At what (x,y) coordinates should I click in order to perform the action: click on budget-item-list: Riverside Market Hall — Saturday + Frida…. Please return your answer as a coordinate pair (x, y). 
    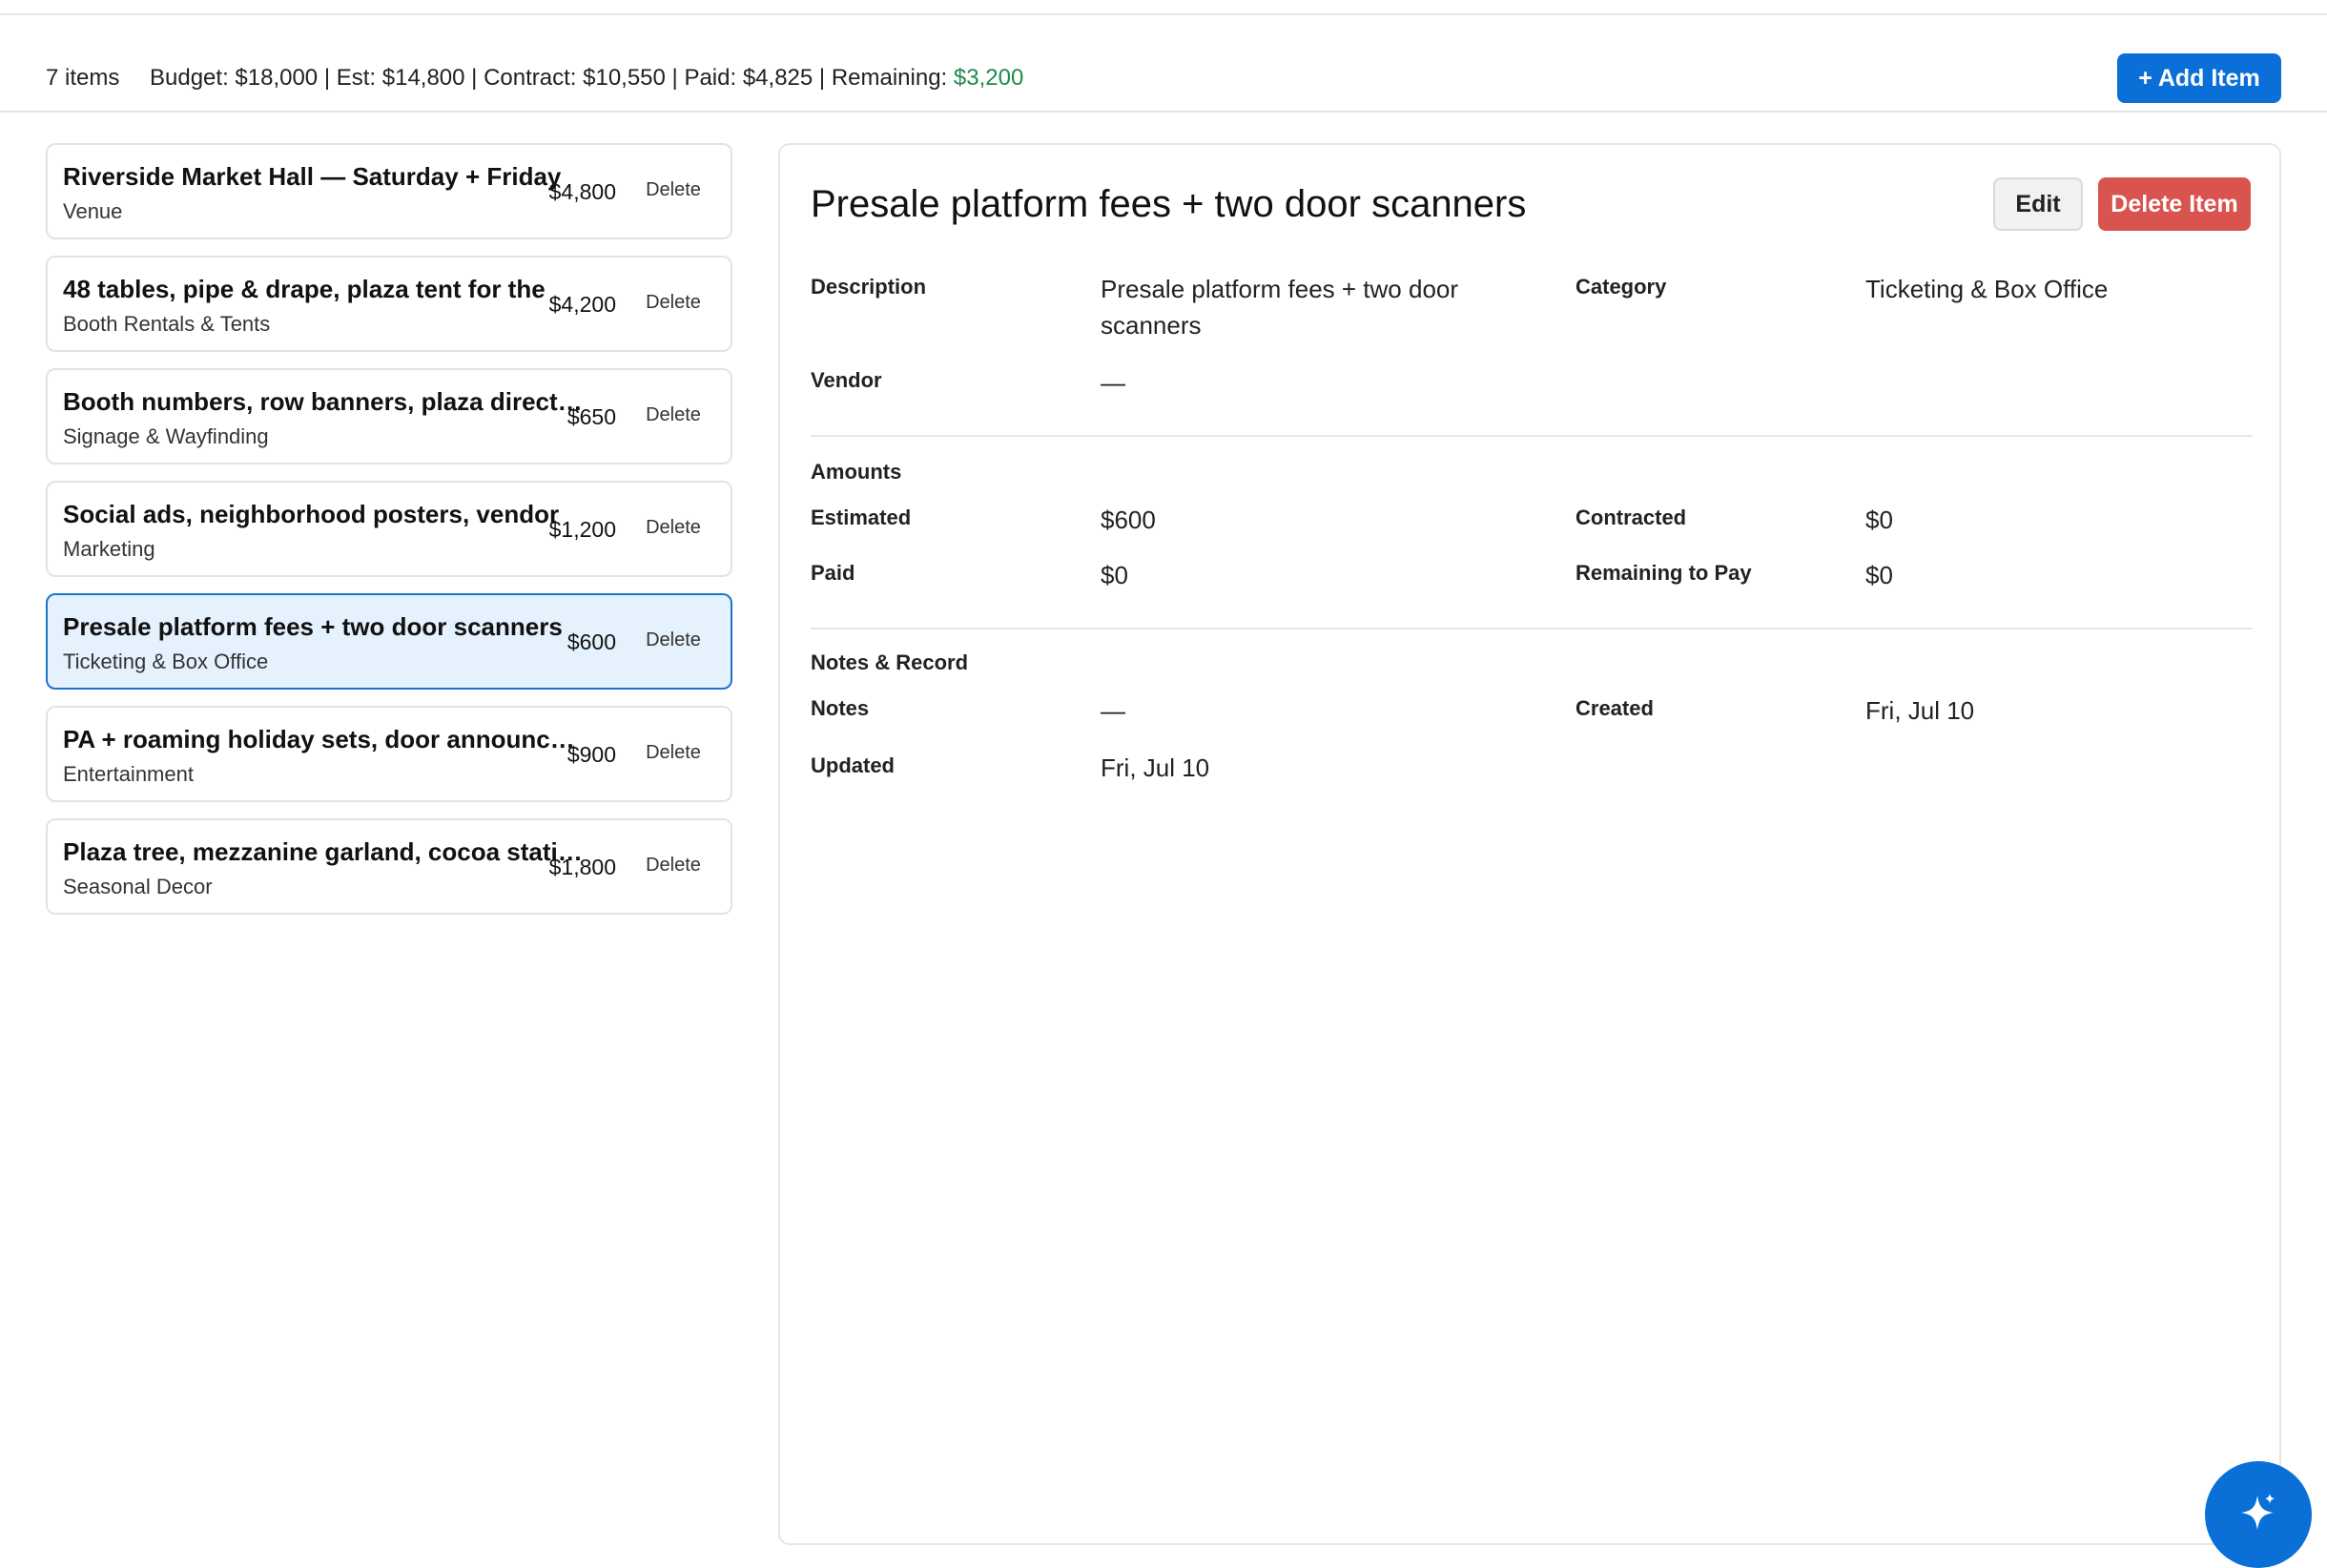
    Looking at the image, I should click on (389, 537).